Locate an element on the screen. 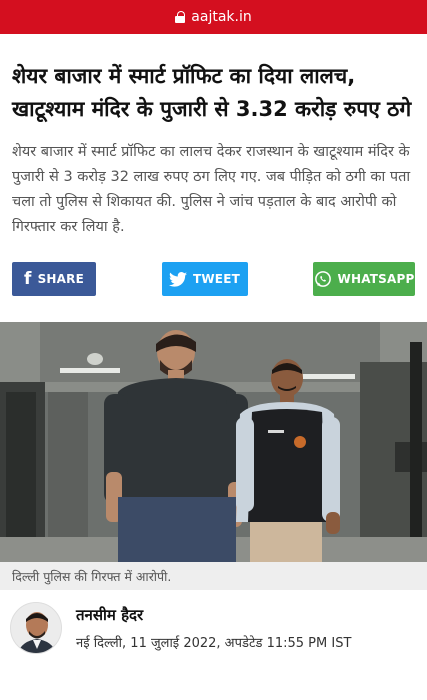 This screenshot has width=427, height=700. twitter-bird-icon is located at coordinates (177, 279).